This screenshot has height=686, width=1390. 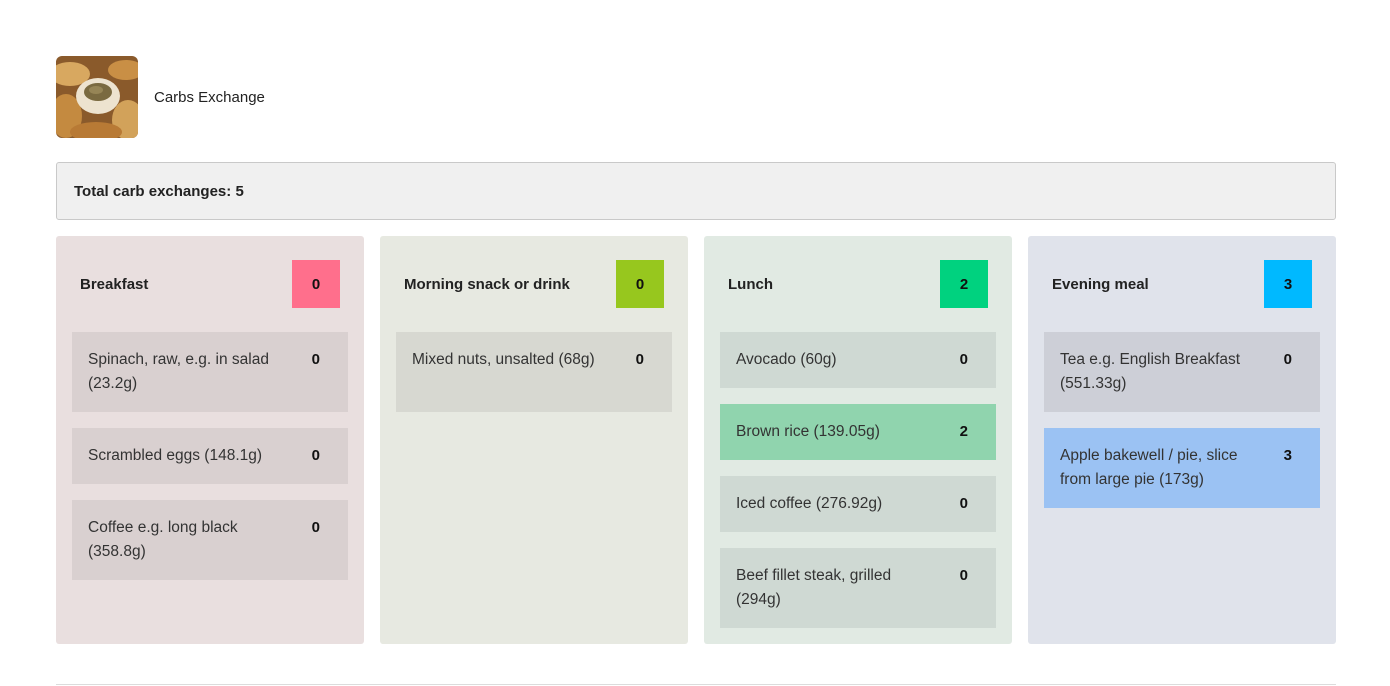 I want to click on meal-header: Lunch 2, so click(x=858, y=284).